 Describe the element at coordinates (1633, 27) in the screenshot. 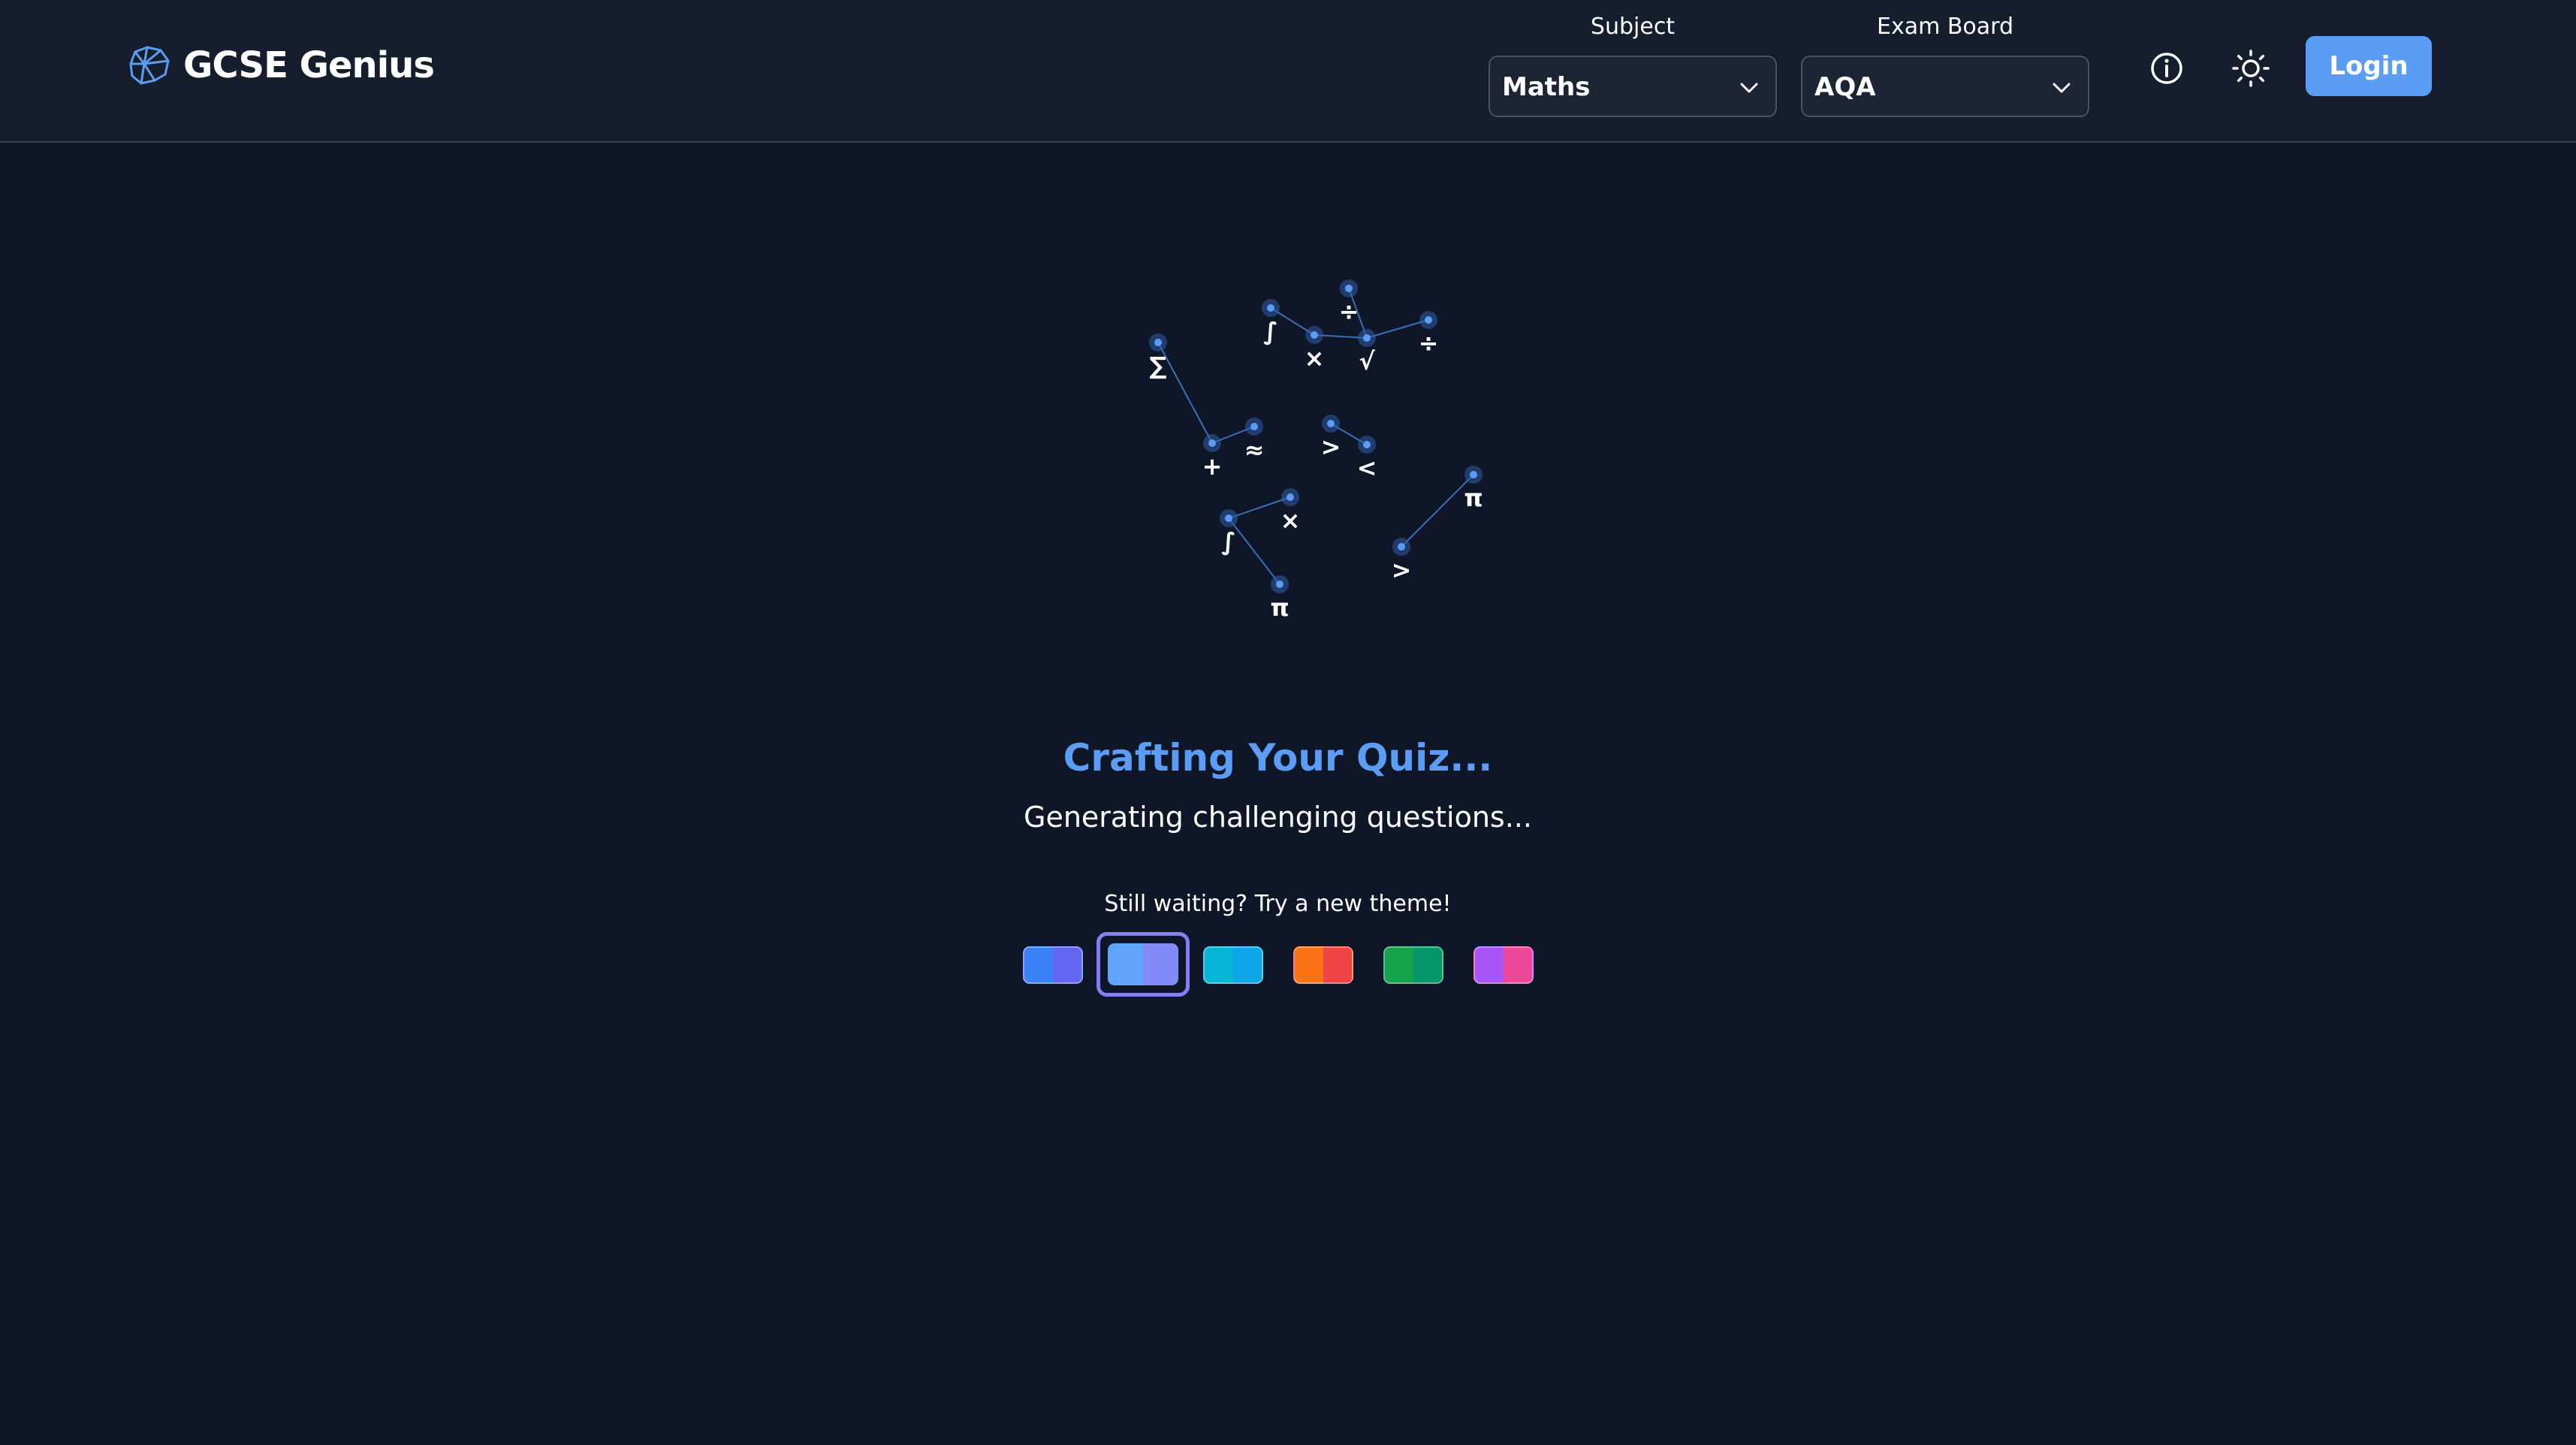

I see `subject-label: Subject` at that location.